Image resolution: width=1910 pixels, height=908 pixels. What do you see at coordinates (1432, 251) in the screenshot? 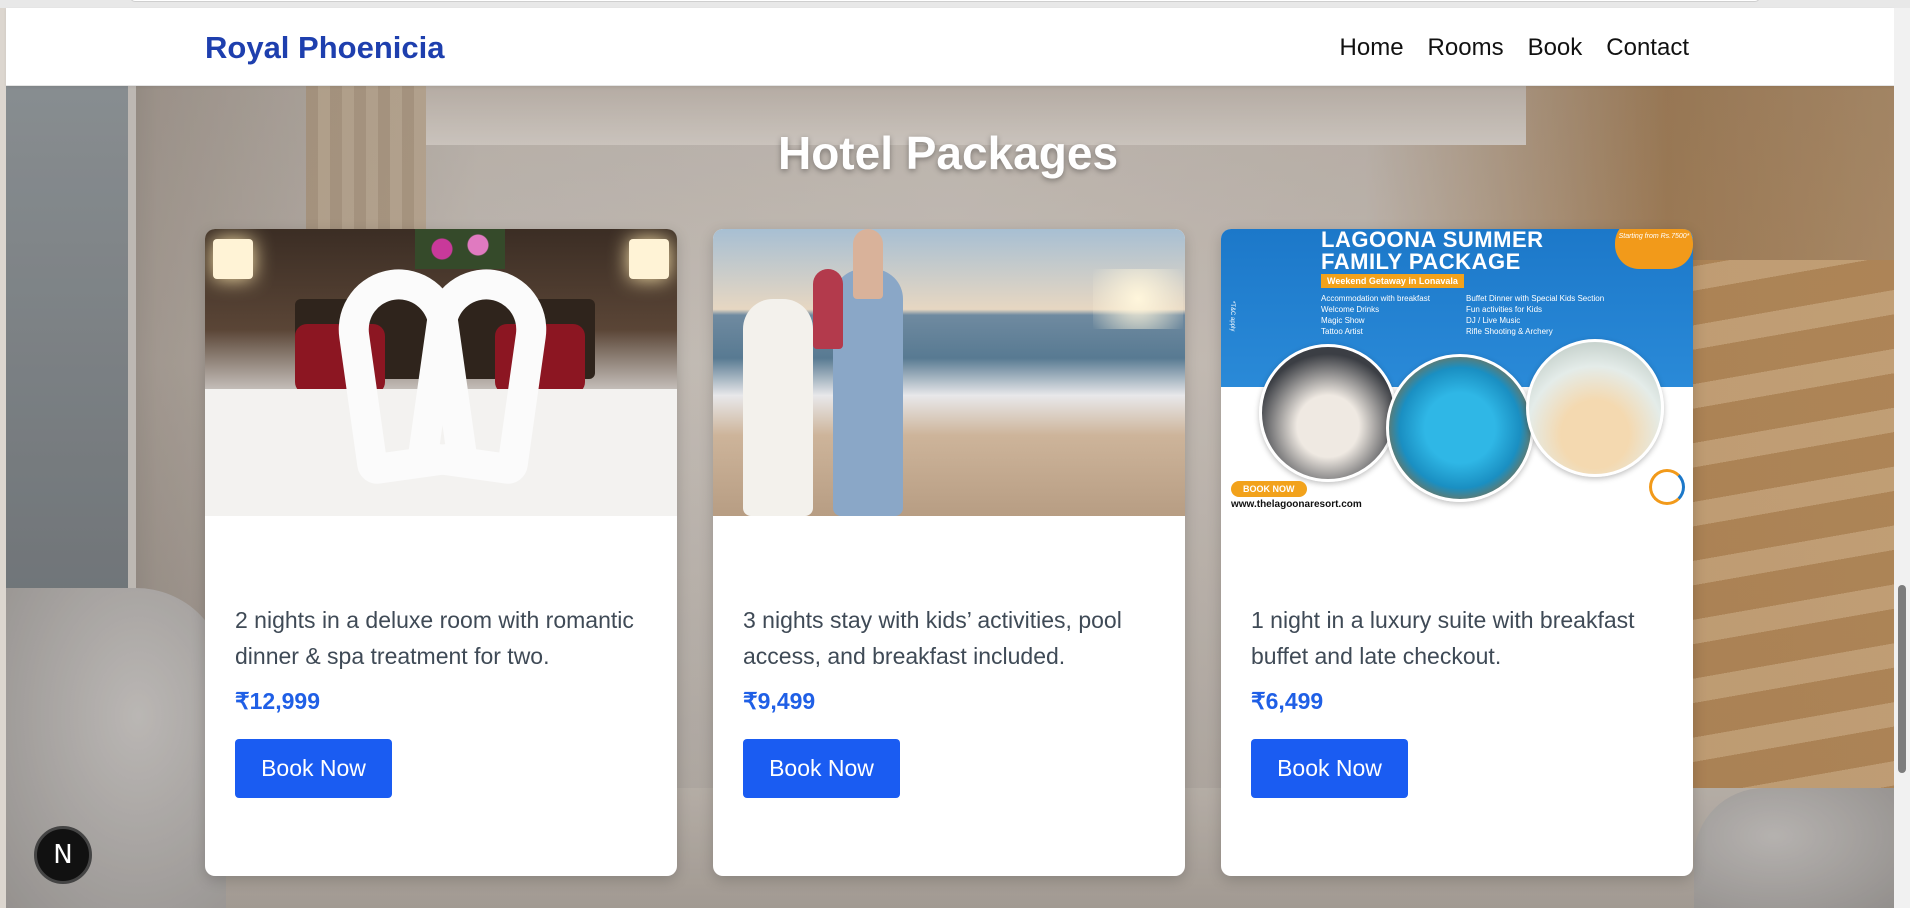
I see `promo-title: LAGOONA SUMMER FAMILY PACKAGE` at bounding box center [1432, 251].